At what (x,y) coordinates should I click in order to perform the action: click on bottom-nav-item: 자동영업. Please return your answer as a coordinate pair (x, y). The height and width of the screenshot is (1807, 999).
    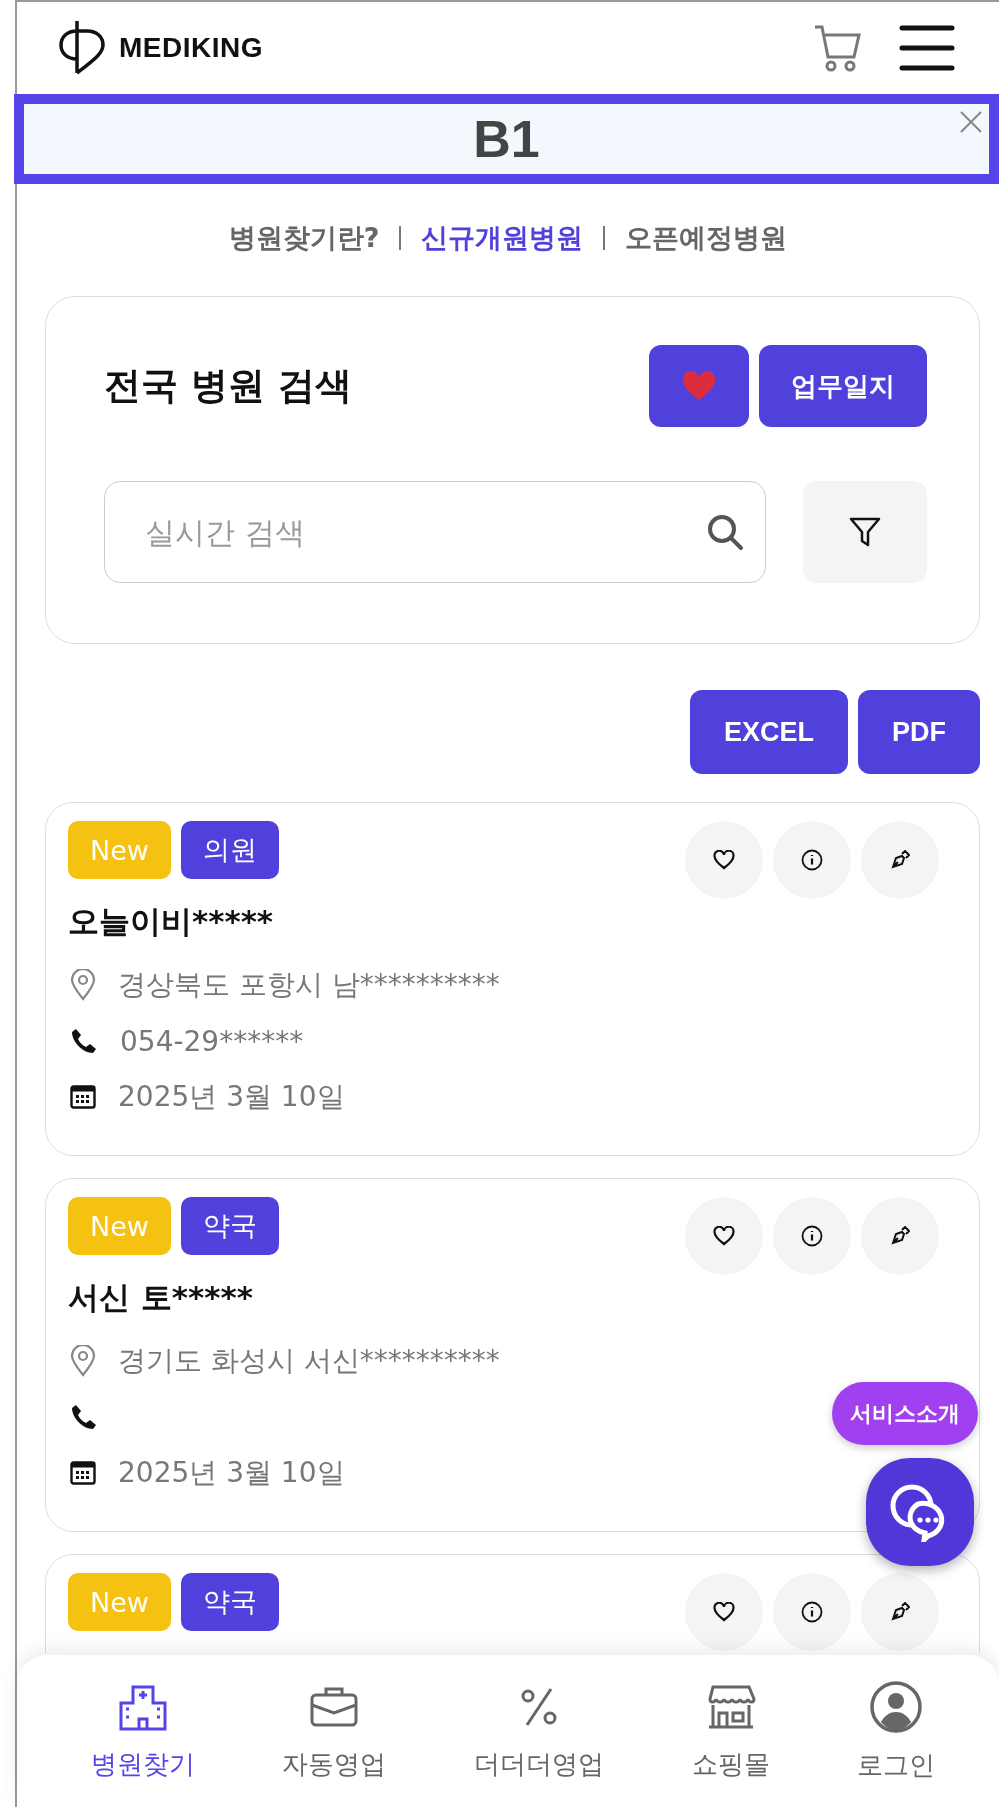
    Looking at the image, I should click on (334, 1731).